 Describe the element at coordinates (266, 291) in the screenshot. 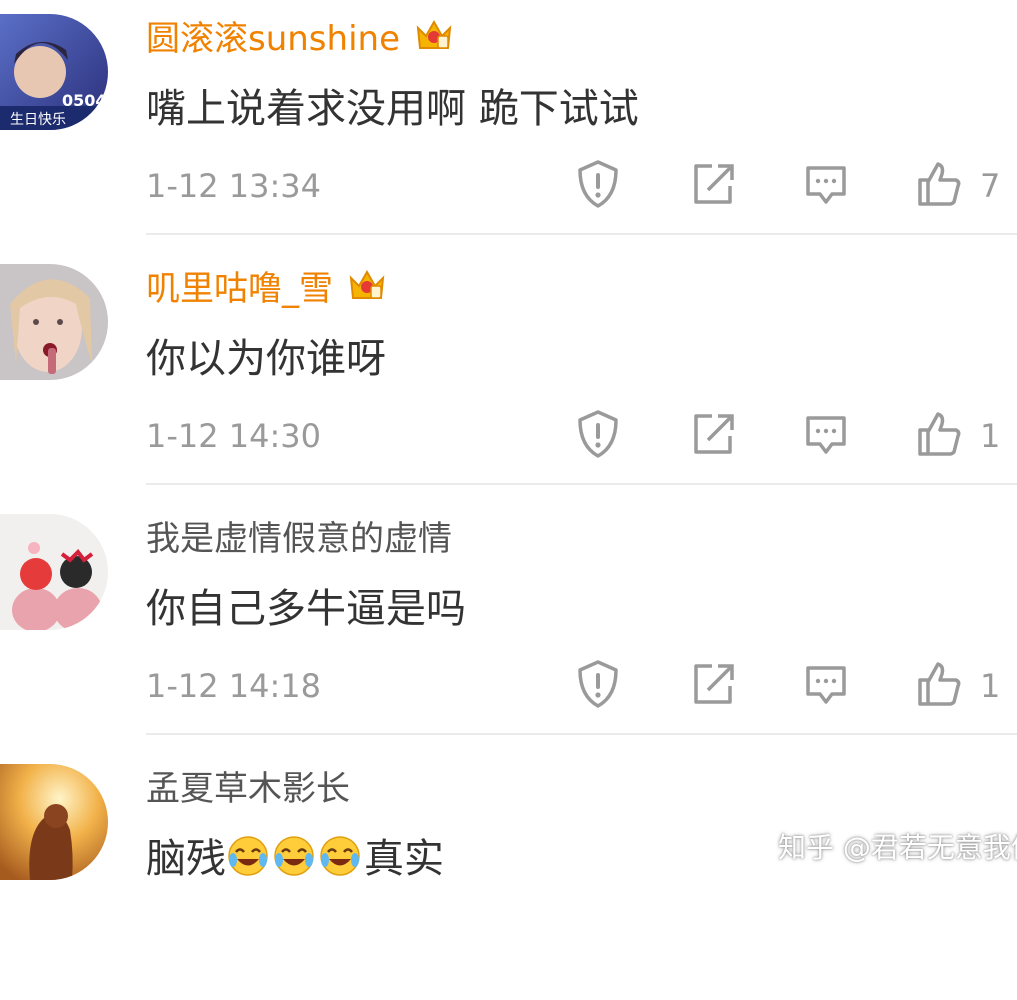

I see `username: 叽里咕噜_雪` at that location.